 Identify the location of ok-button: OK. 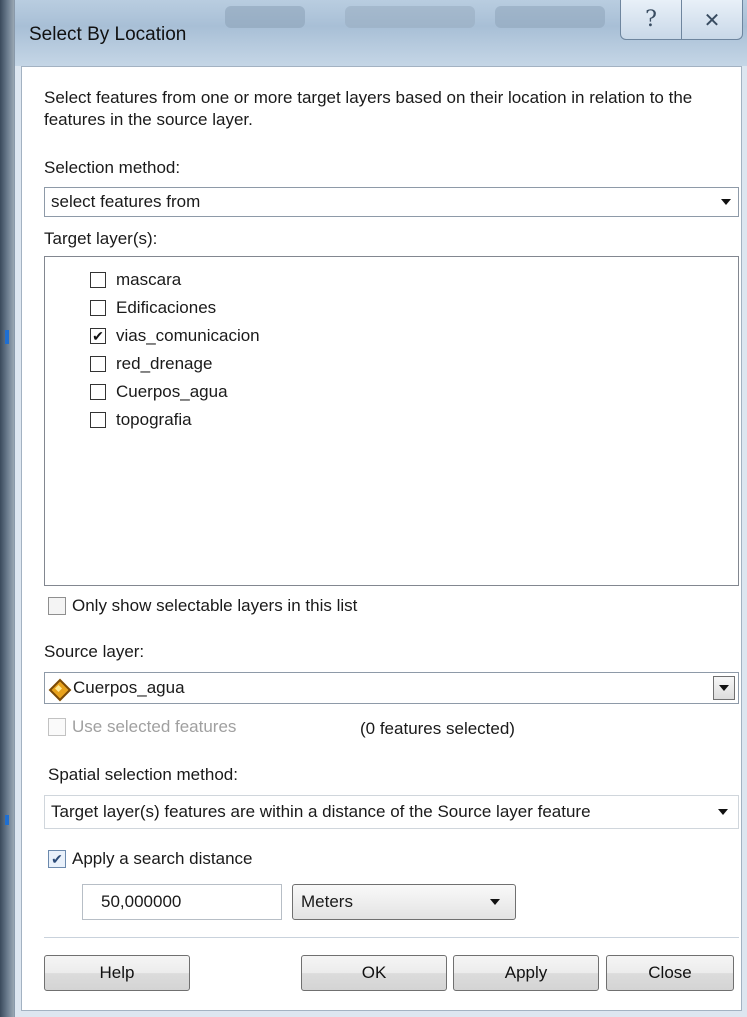
(374, 973).